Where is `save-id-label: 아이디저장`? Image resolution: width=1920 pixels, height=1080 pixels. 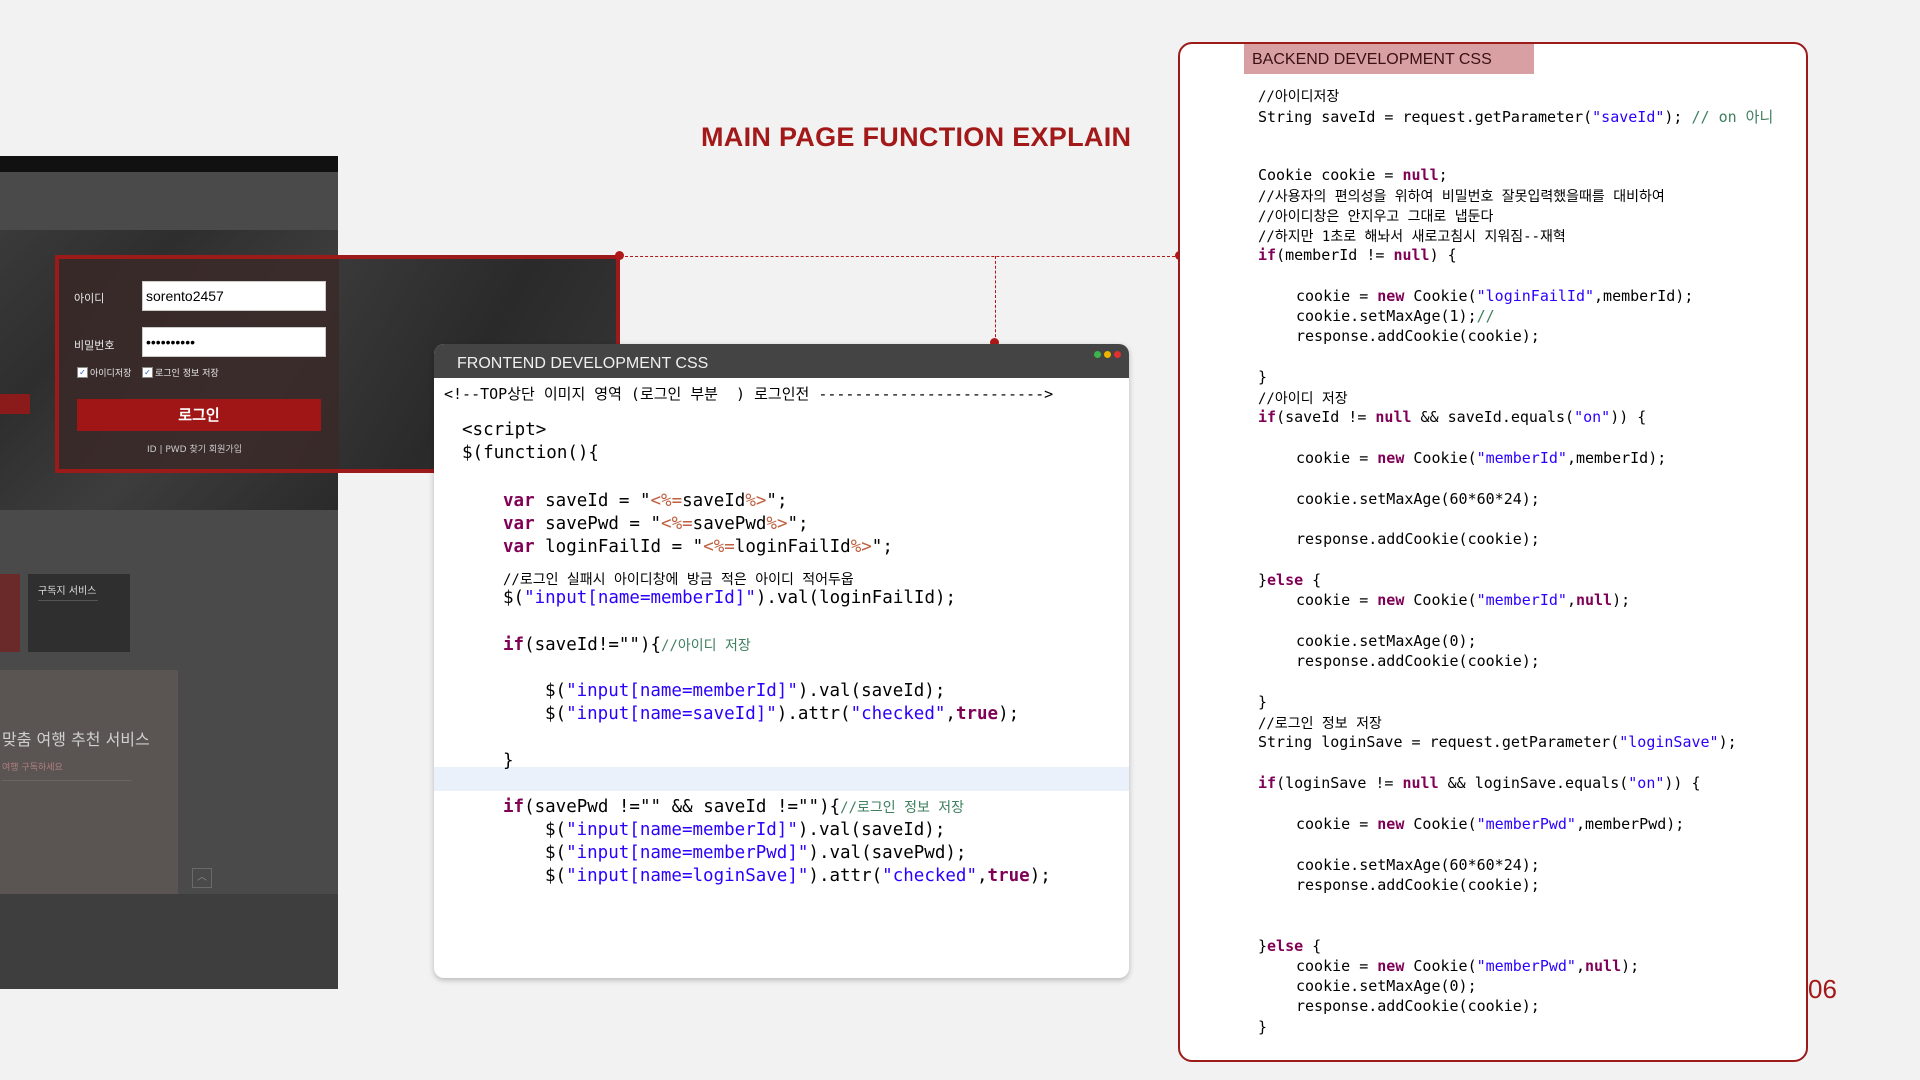 save-id-label: 아이디저장 is located at coordinates (111, 374).